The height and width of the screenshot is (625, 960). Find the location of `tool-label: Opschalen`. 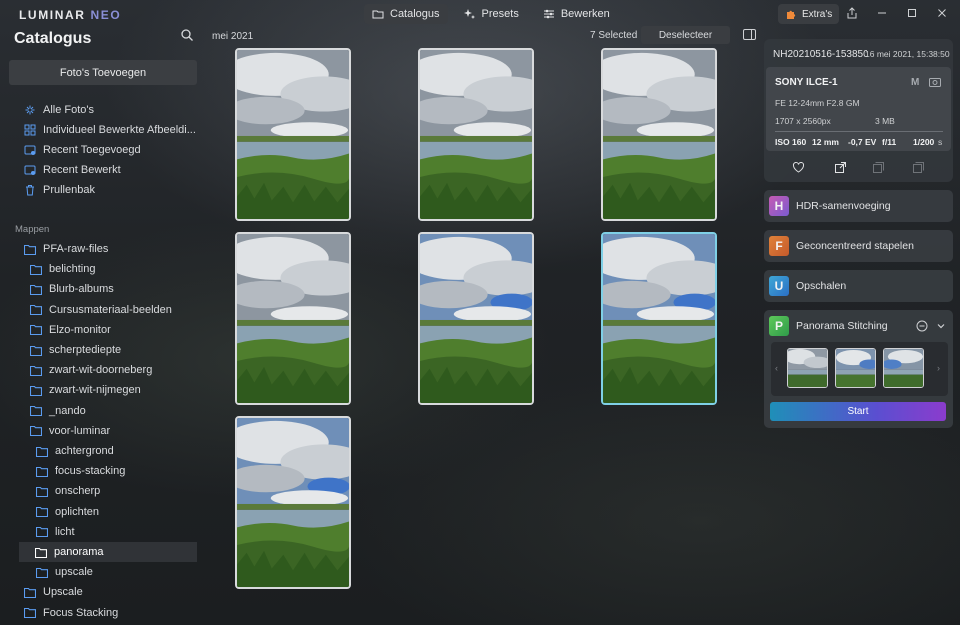

tool-label: Opschalen is located at coordinates (821, 286).